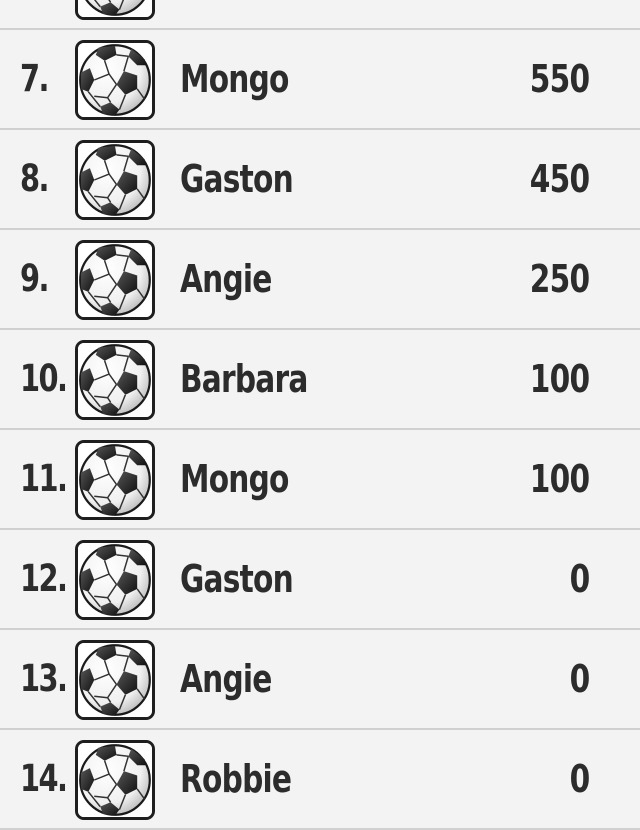  What do you see at coordinates (44, 378) in the screenshot?
I see `rank-label: 10.` at bounding box center [44, 378].